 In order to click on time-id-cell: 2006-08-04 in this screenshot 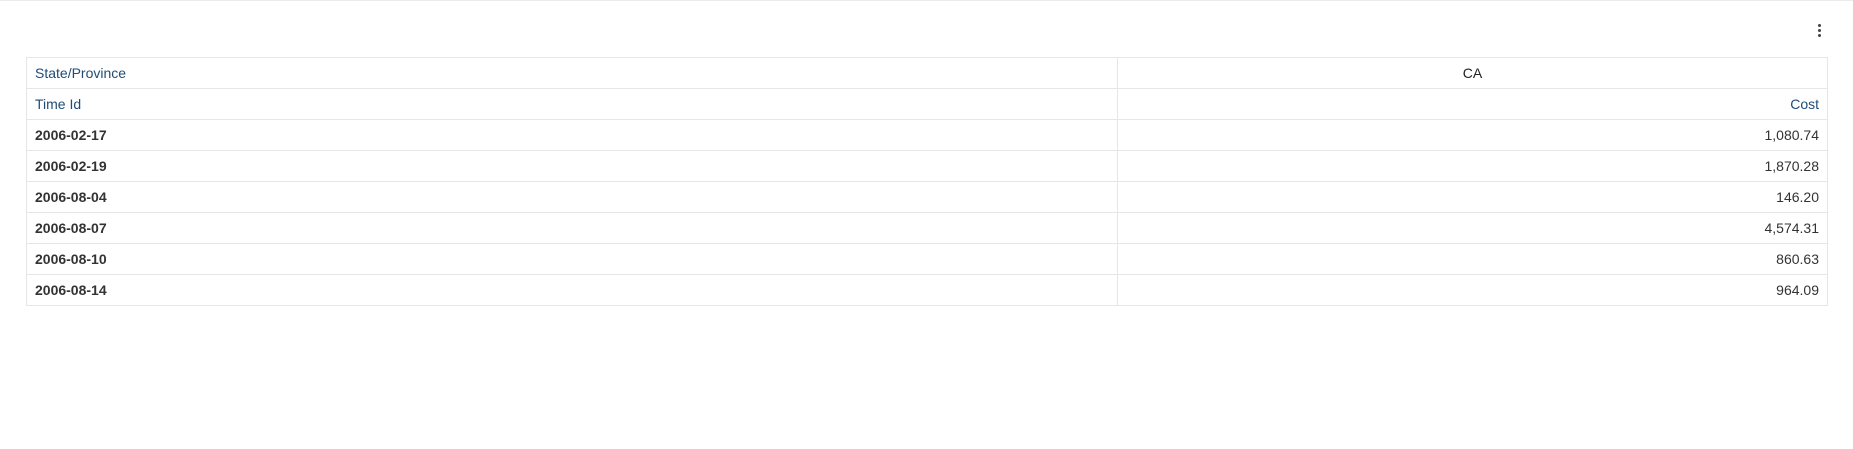, I will do `click(572, 197)`.